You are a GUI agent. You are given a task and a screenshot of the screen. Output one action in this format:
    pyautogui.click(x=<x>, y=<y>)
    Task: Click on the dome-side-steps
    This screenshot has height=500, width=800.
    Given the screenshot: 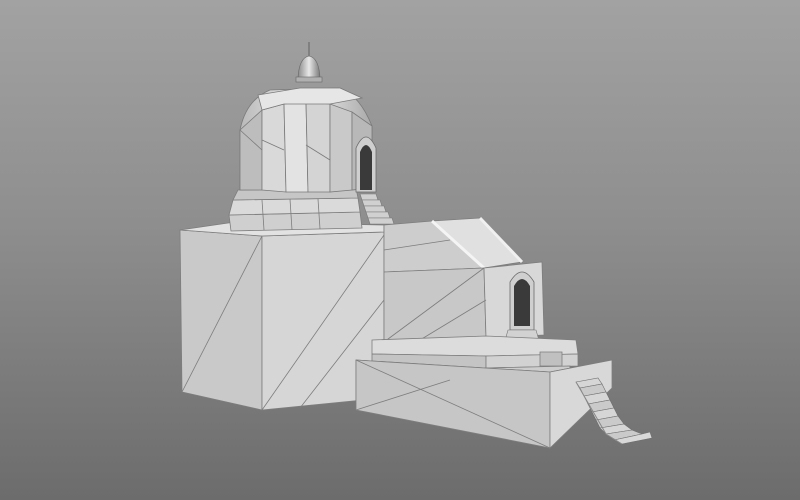 What is the action you would take?
    pyautogui.click(x=377, y=209)
    